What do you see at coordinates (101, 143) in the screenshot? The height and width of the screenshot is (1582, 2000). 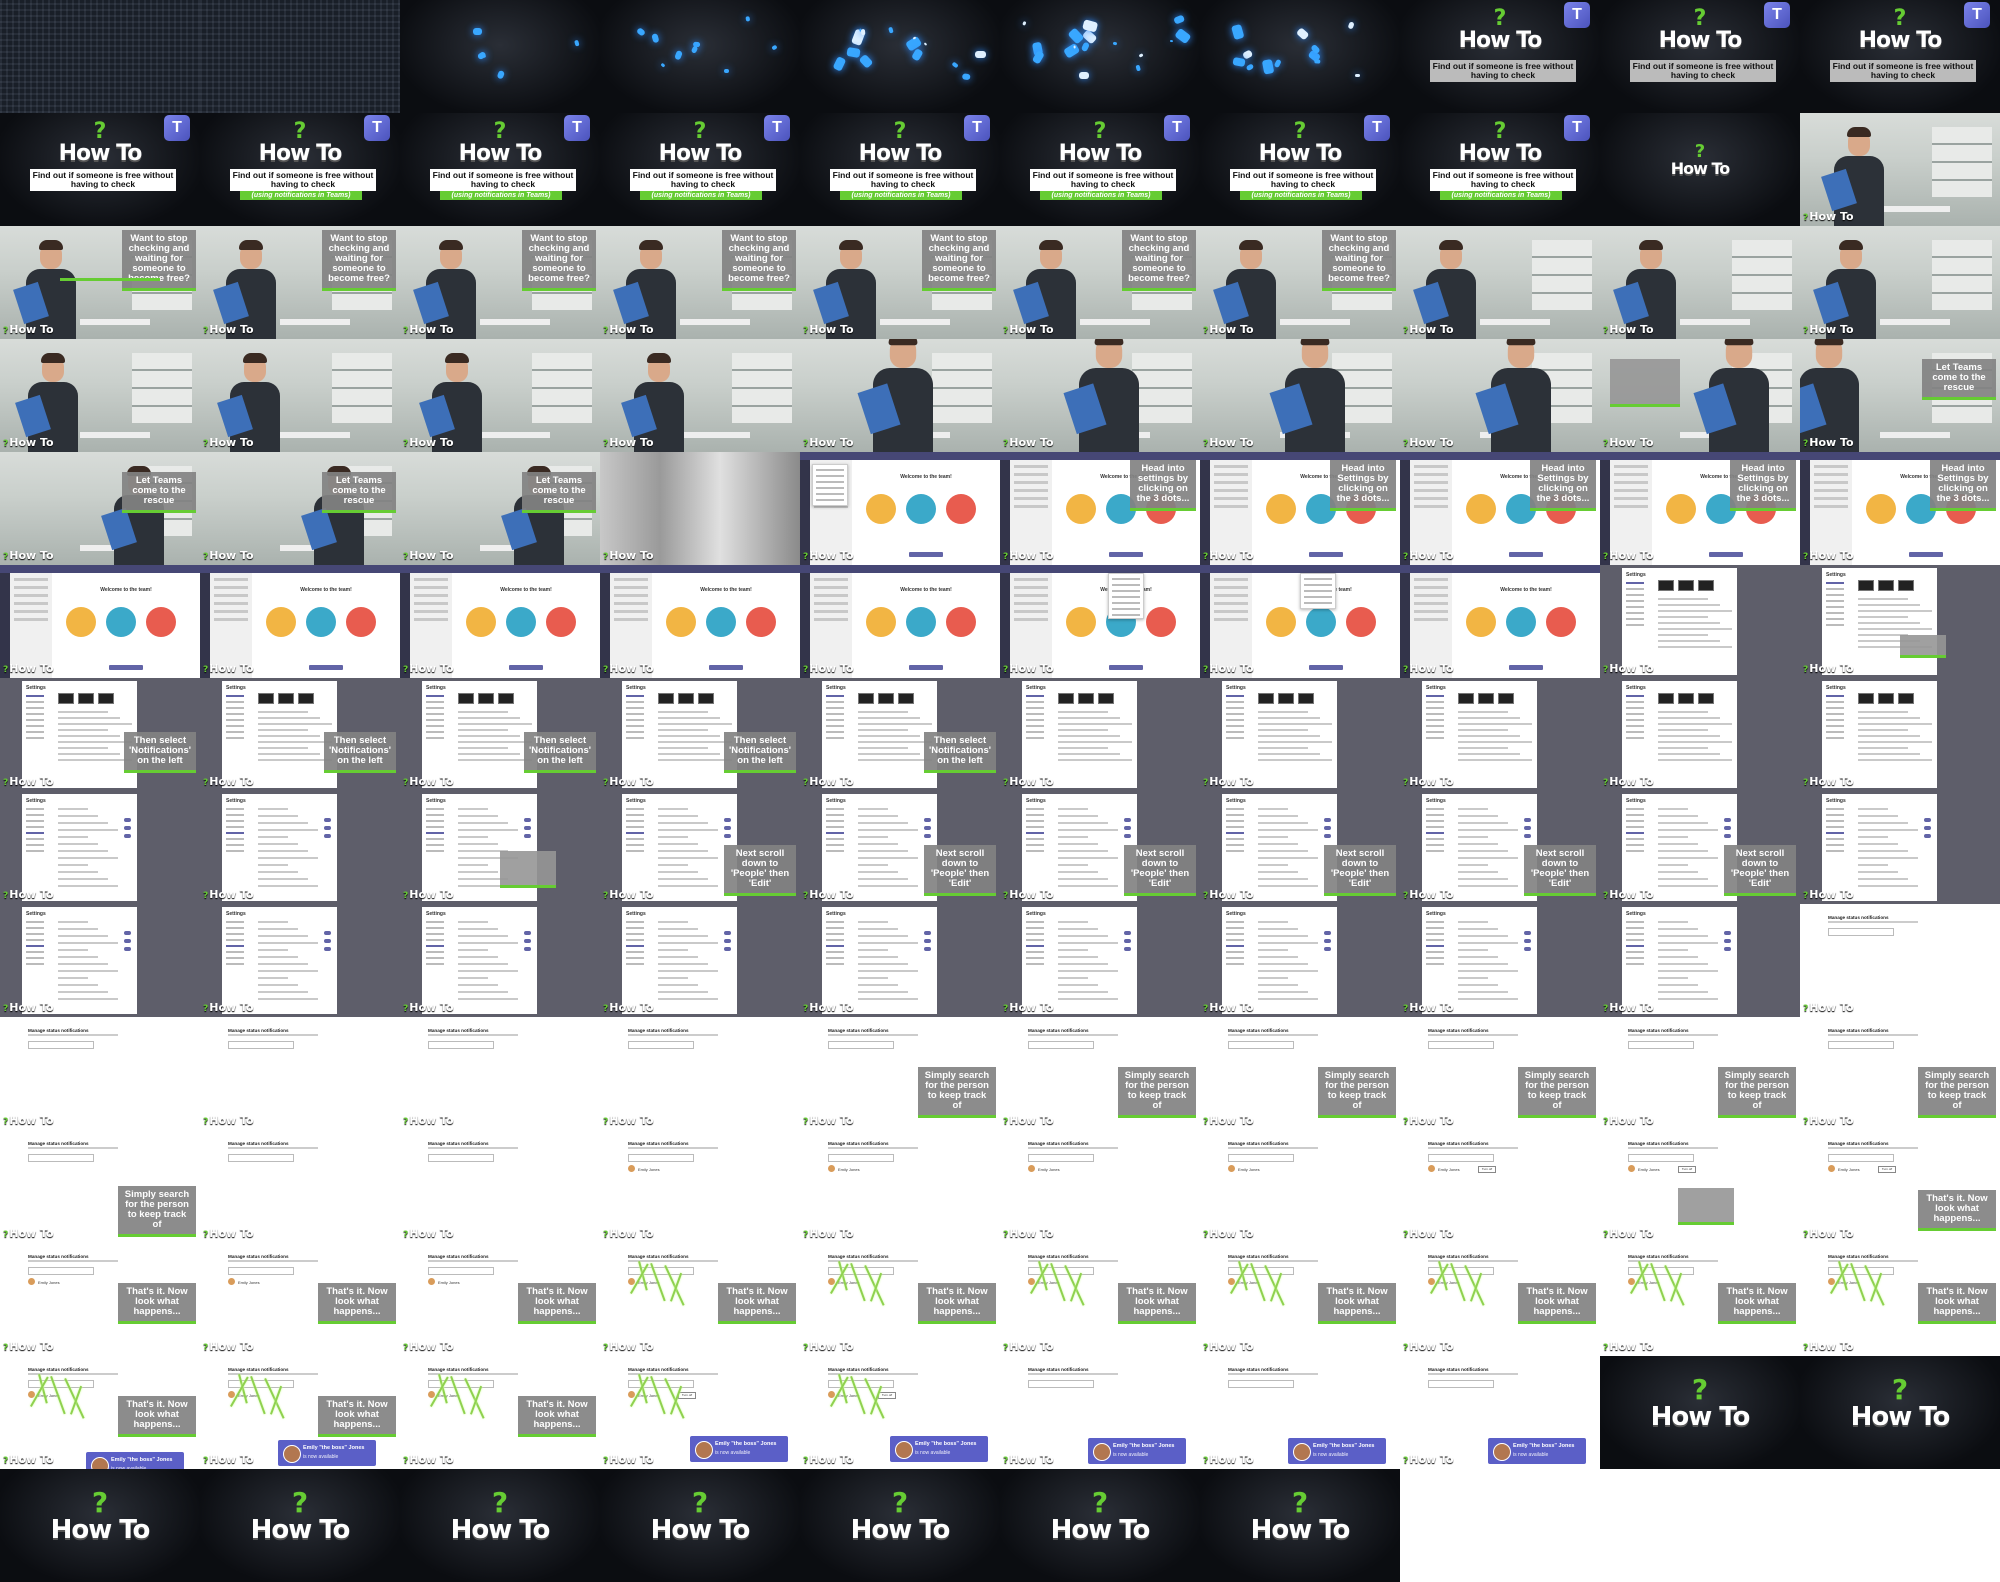 I see `how-to-logo: ? How To` at bounding box center [101, 143].